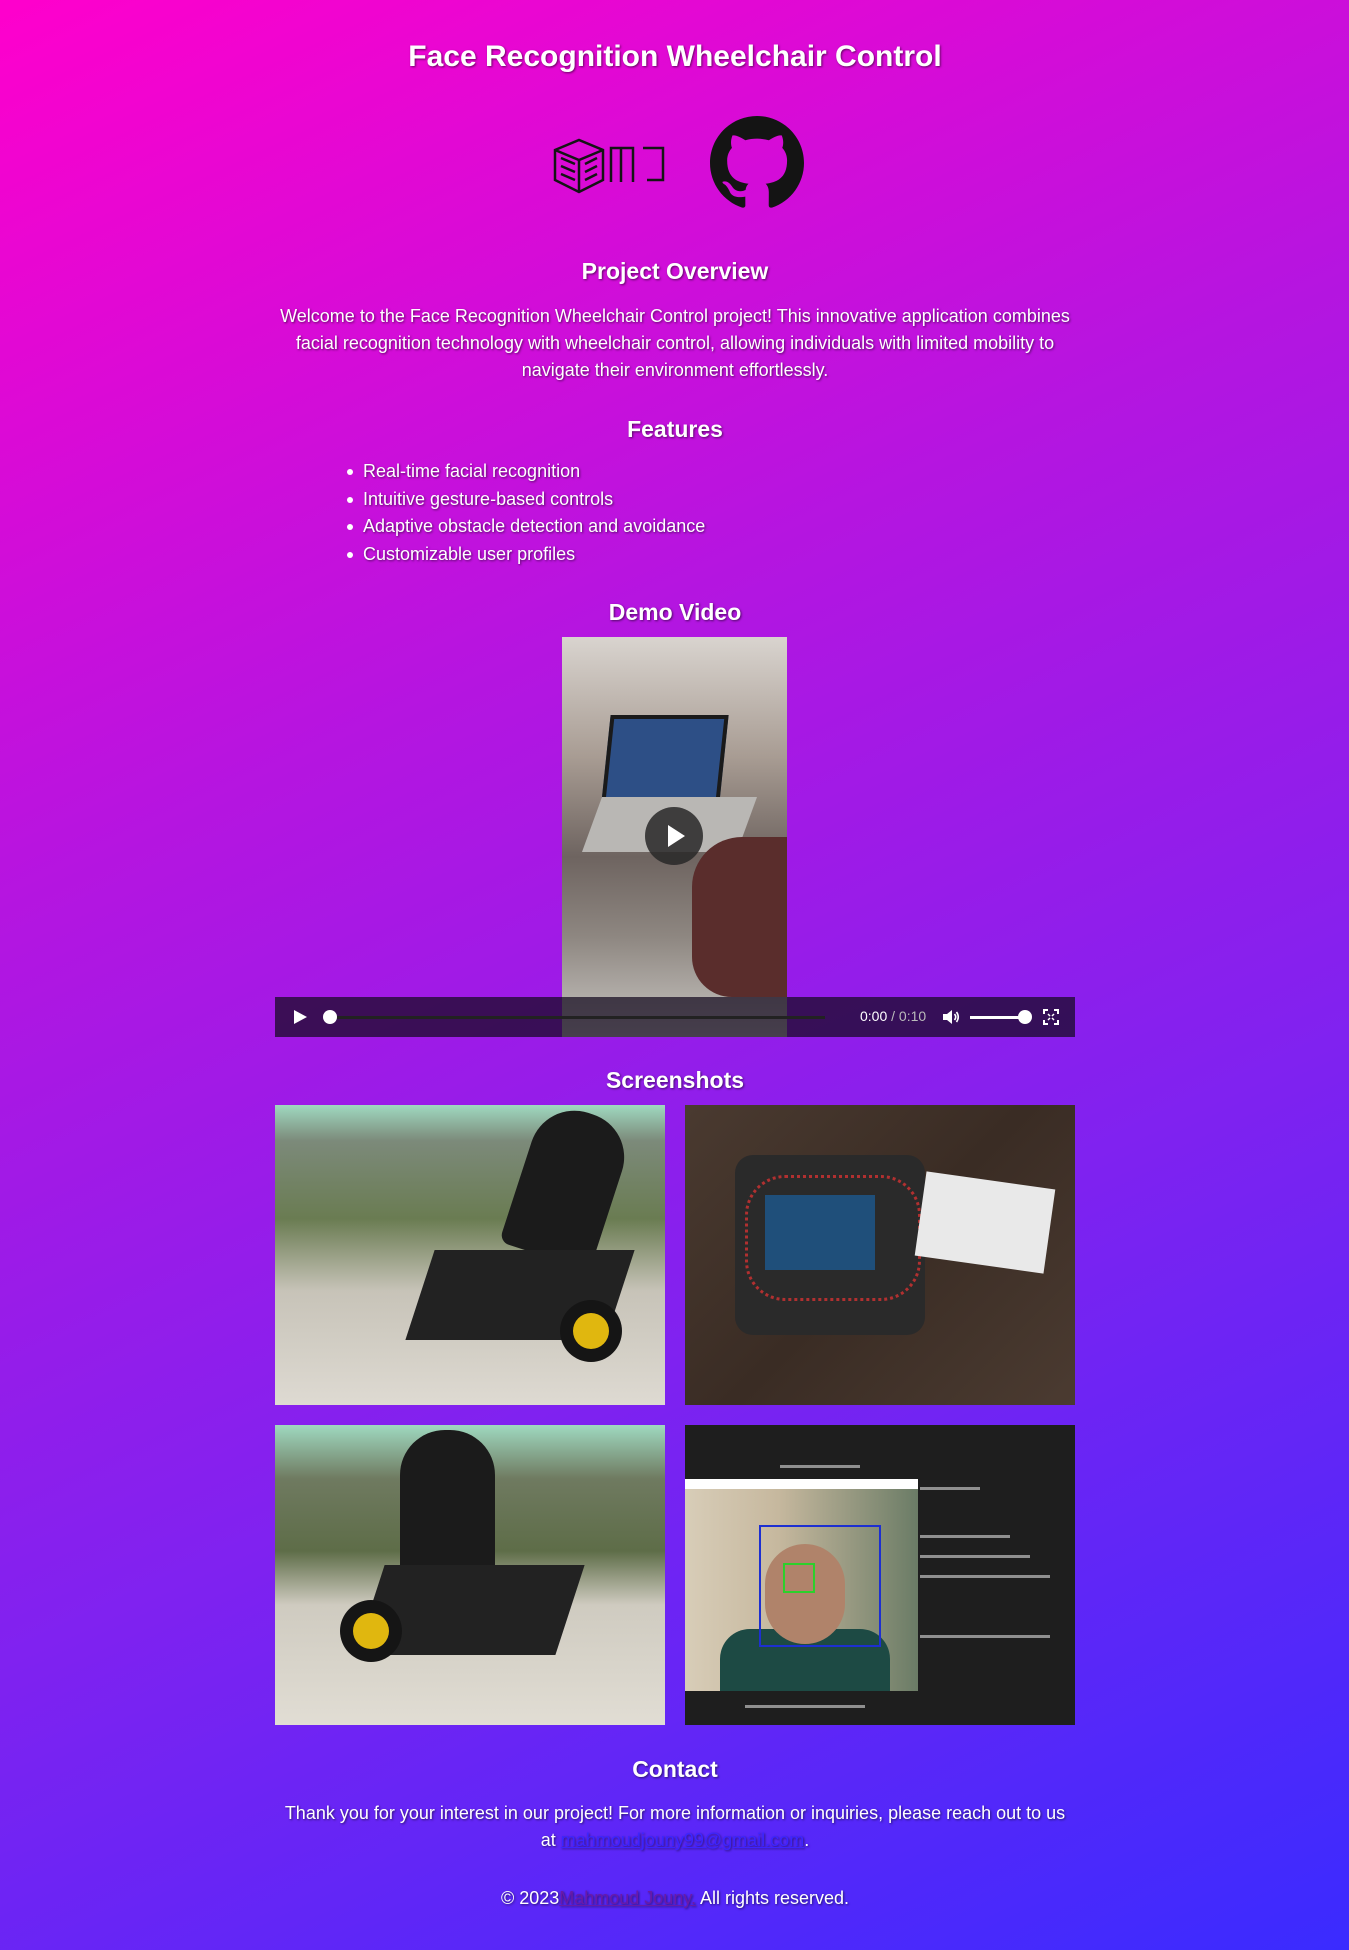  I want to click on video-laptop-screen, so click(665, 759).